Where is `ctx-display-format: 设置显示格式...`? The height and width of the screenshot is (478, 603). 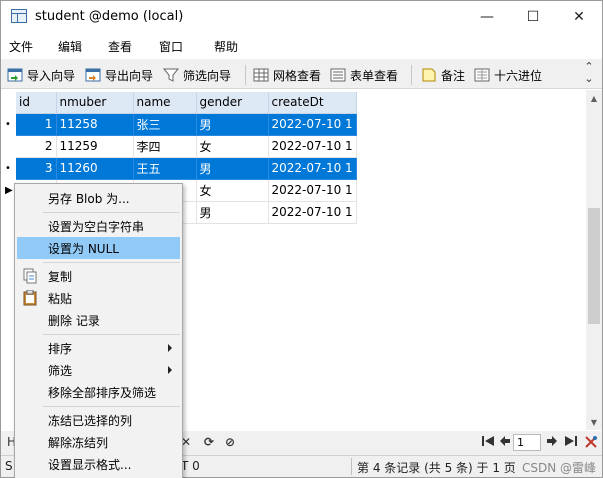 ctx-display-format: 设置显示格式... is located at coordinates (98, 464).